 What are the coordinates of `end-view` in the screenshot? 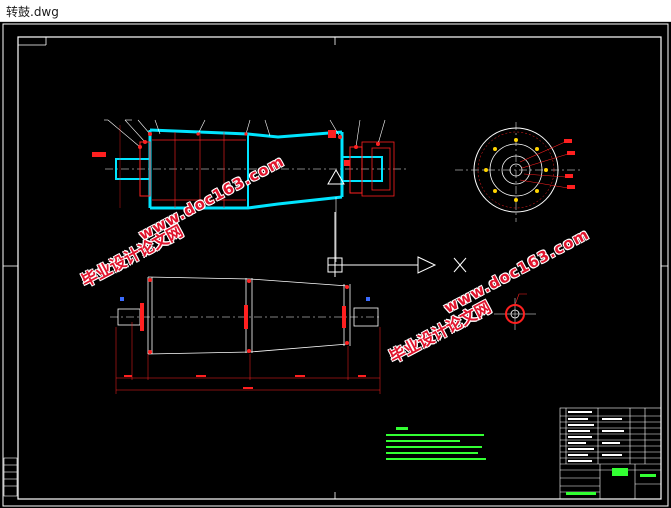 It's located at (517, 172).